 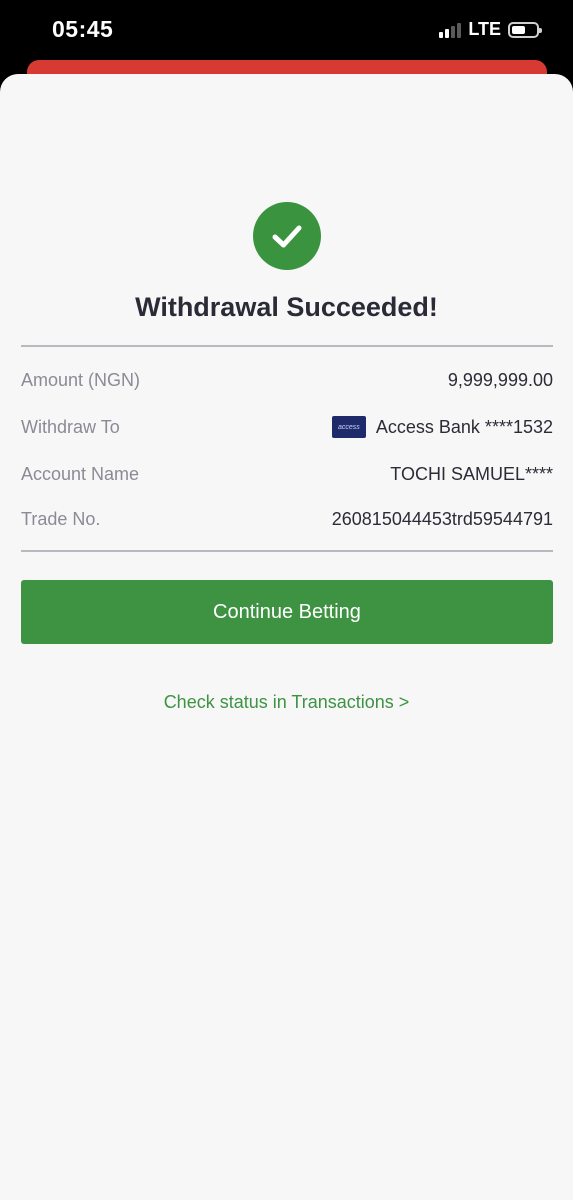 What do you see at coordinates (287, 427) in the screenshot?
I see `withdraw-to-row: Withdraw To access Access Bank ****1532` at bounding box center [287, 427].